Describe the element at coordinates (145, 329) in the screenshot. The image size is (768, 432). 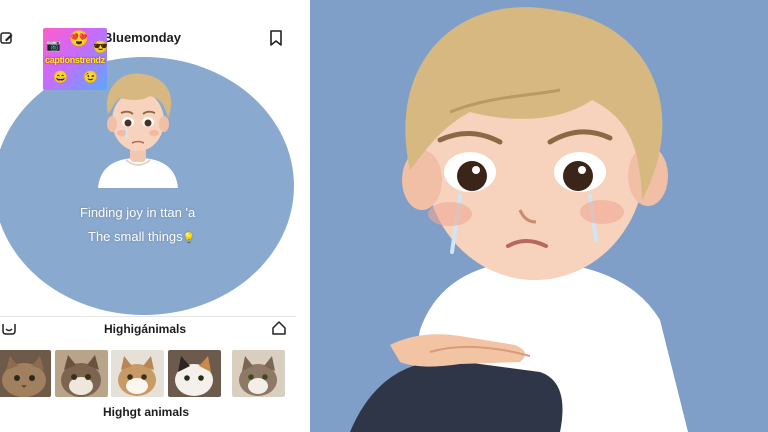
I see `highlights-title: Highigánimals` at that location.